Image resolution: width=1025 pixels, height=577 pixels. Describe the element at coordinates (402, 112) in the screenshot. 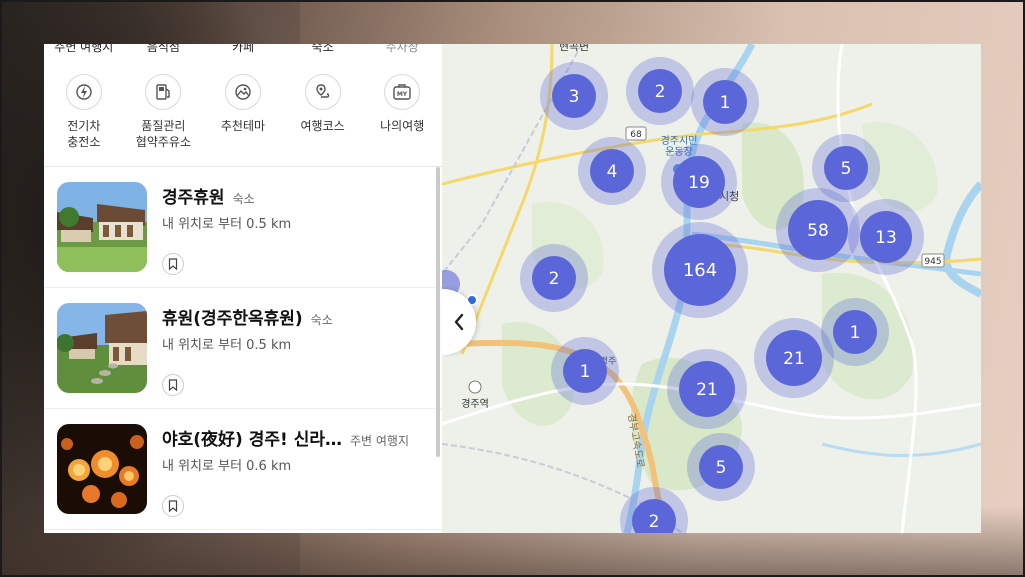

I see `quick-menu-my-trip: MY 나의여행` at that location.